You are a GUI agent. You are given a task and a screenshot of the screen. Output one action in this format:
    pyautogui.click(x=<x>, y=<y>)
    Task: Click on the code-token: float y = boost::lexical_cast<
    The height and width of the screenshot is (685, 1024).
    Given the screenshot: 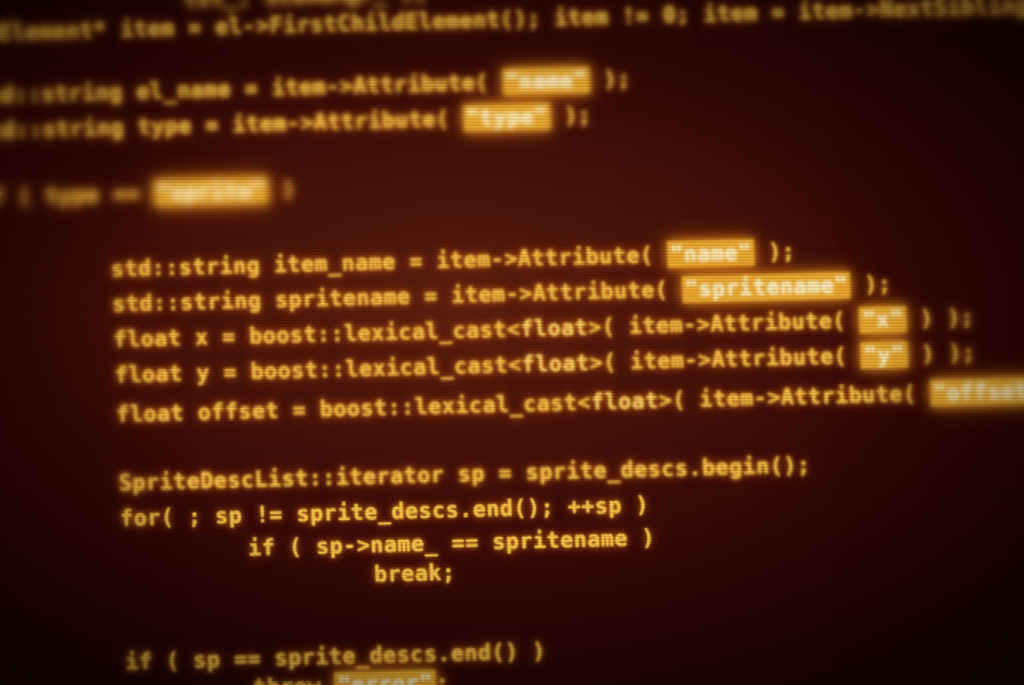 What is the action you would take?
    pyautogui.click(x=318, y=370)
    